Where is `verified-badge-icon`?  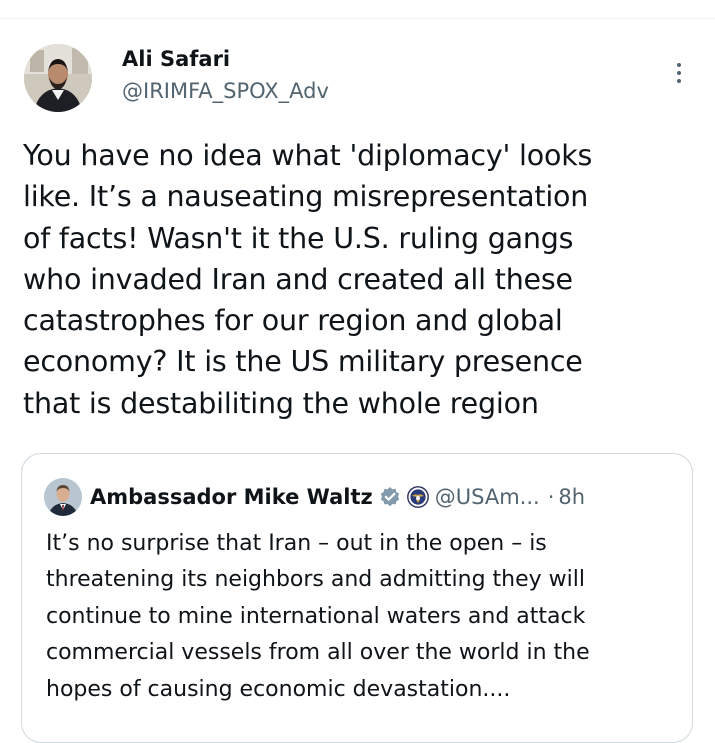 verified-badge-icon is located at coordinates (390, 497).